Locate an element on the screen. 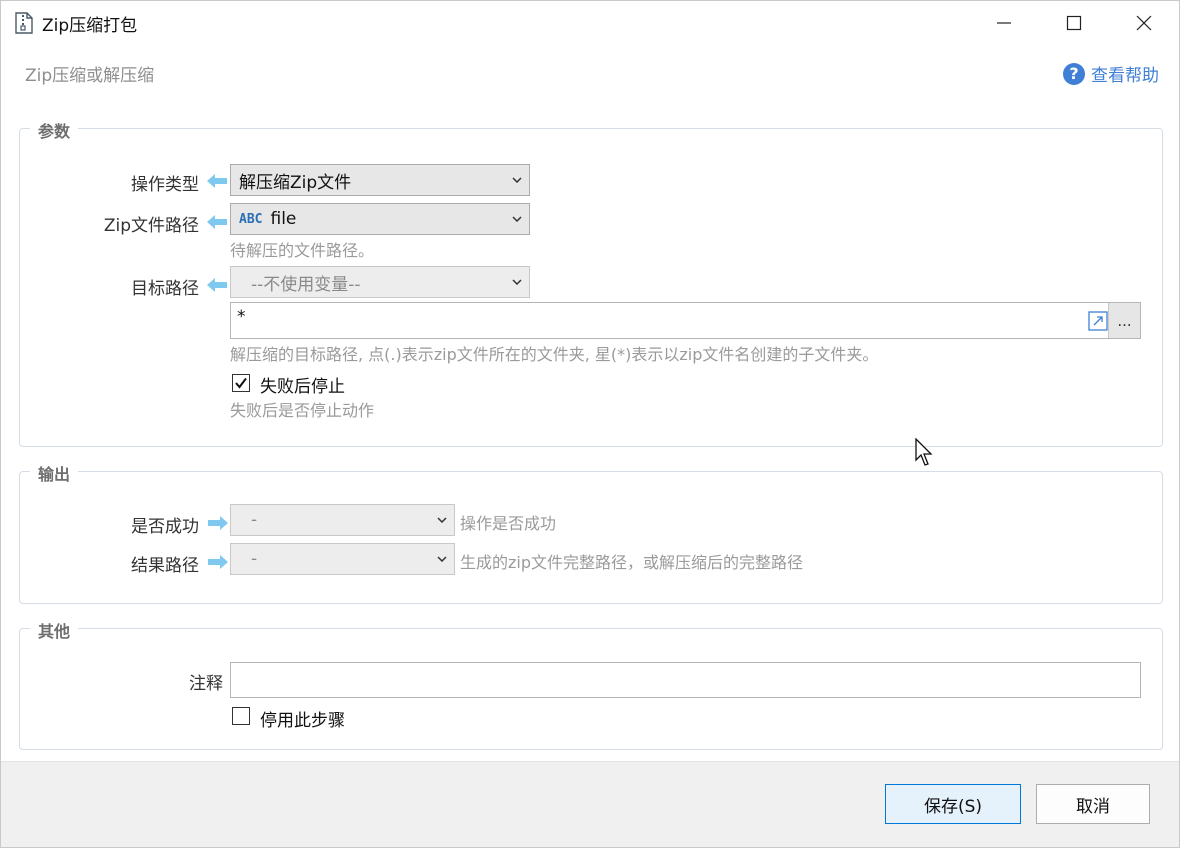 The height and width of the screenshot is (848, 1180). op-type-label: 操作类型 is located at coordinates (165, 185).